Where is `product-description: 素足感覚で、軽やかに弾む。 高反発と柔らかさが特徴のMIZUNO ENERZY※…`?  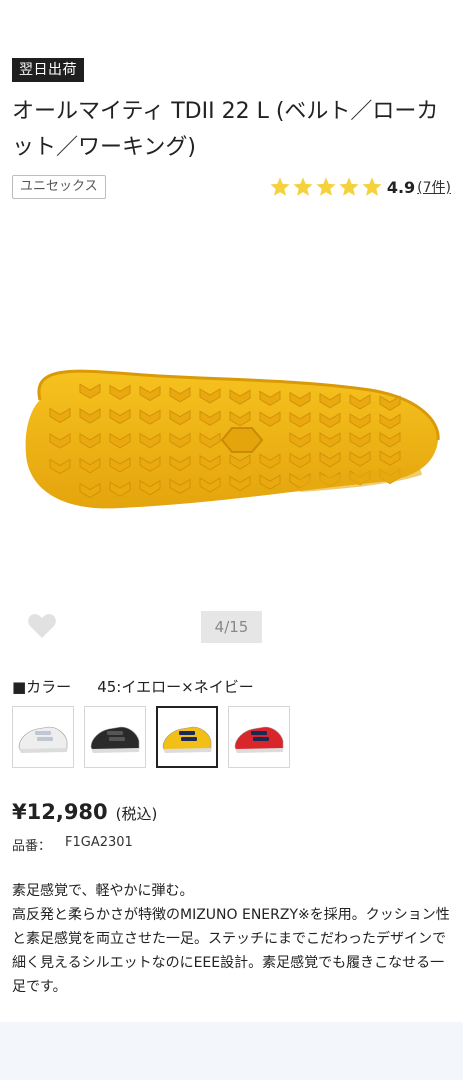
product-description: 素足感覚で、軽やかに弾む。 高反発と柔らかさが特徴のMIZUNO ENERZY※… is located at coordinates (232, 939).